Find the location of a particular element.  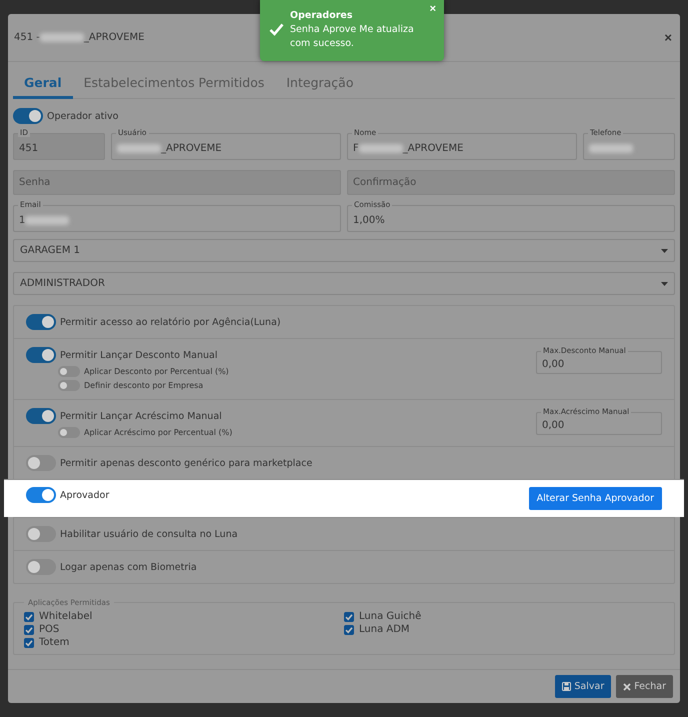

select-field: GARAGEM 1 is located at coordinates (344, 250).